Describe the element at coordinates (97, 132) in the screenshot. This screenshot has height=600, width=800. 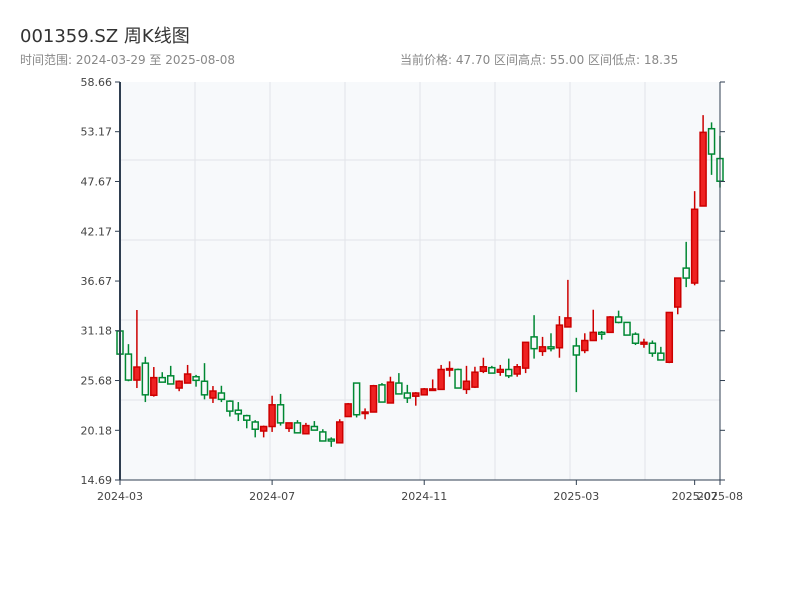
I see `y-tick-label: 53.17` at that location.